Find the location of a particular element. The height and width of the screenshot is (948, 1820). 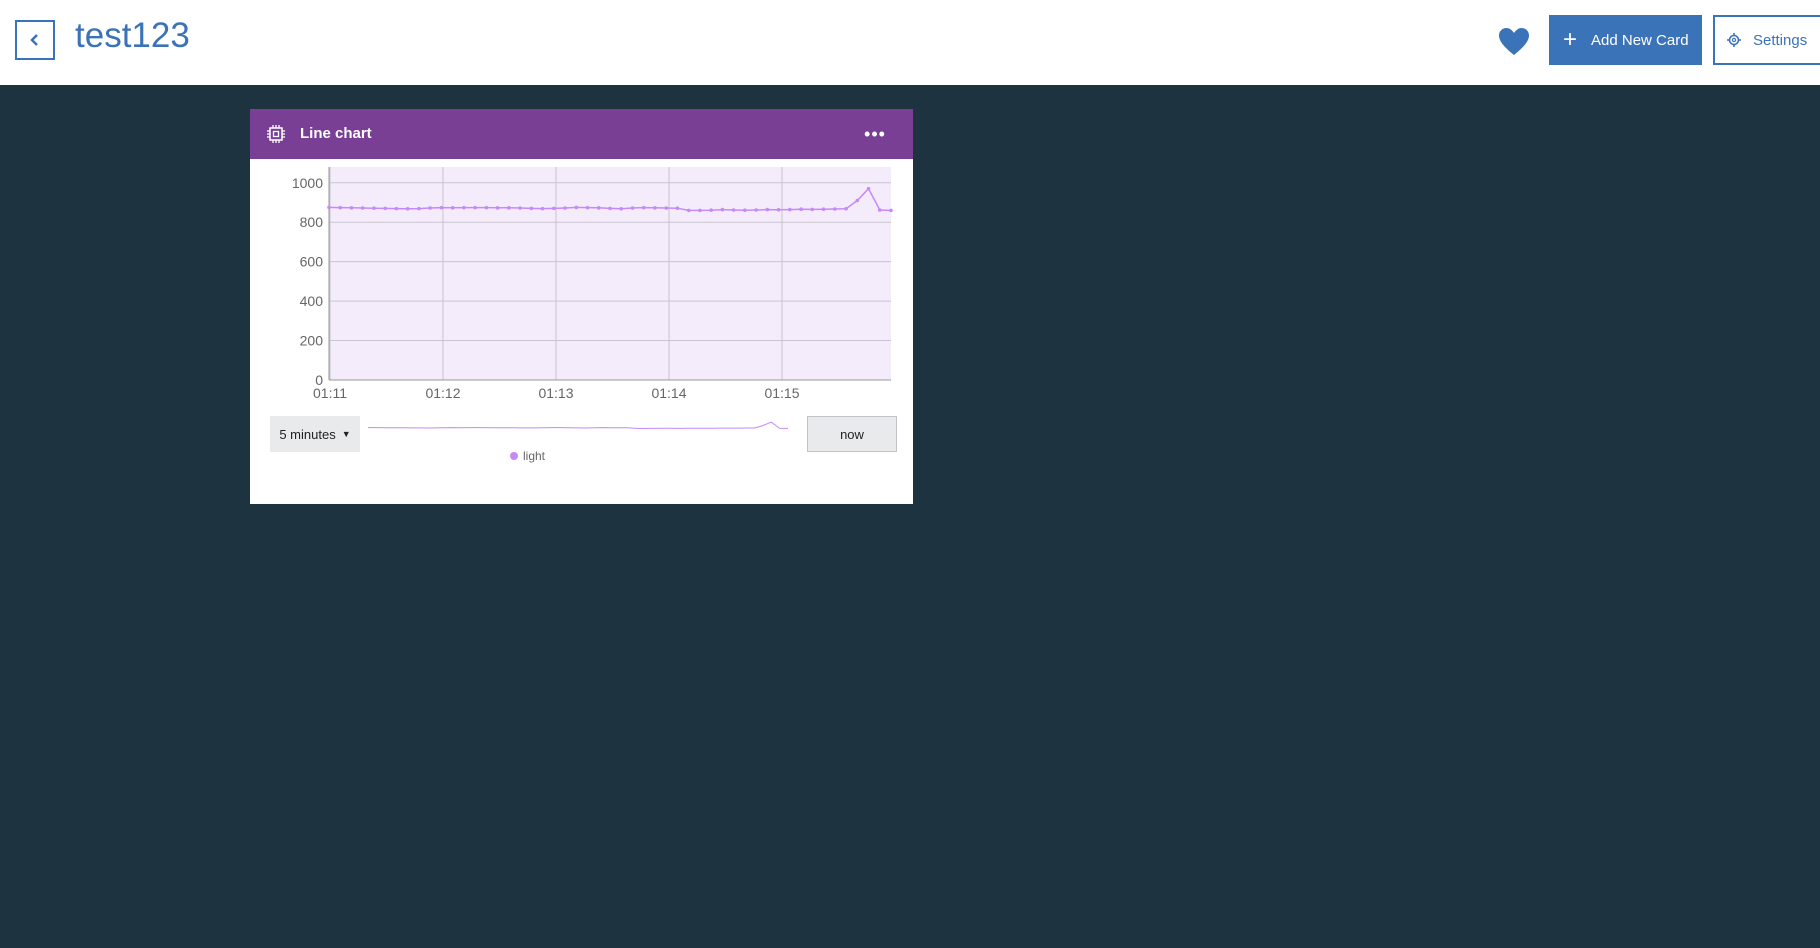

y-tick-label: 400 is located at coordinates (312, 301).